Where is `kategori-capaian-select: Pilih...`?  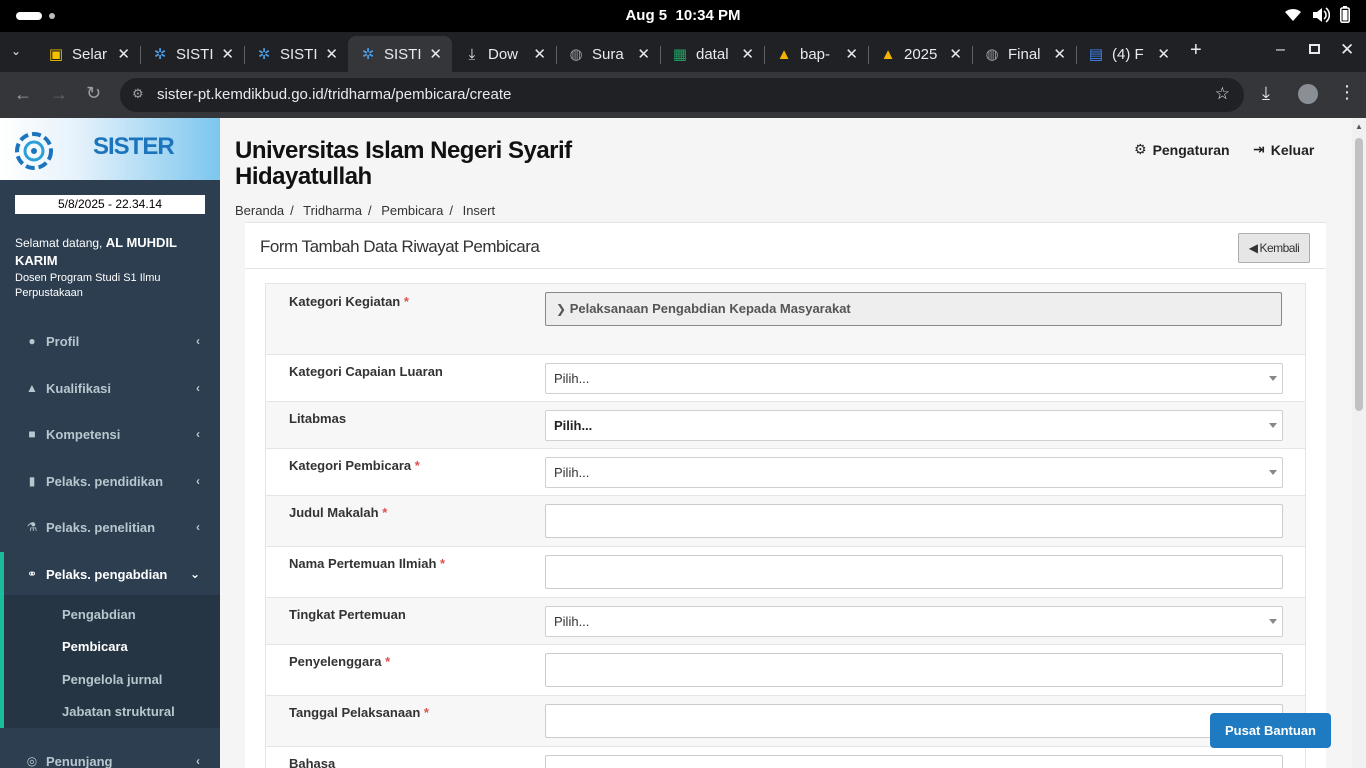 kategori-capaian-select: Pilih... is located at coordinates (914, 378).